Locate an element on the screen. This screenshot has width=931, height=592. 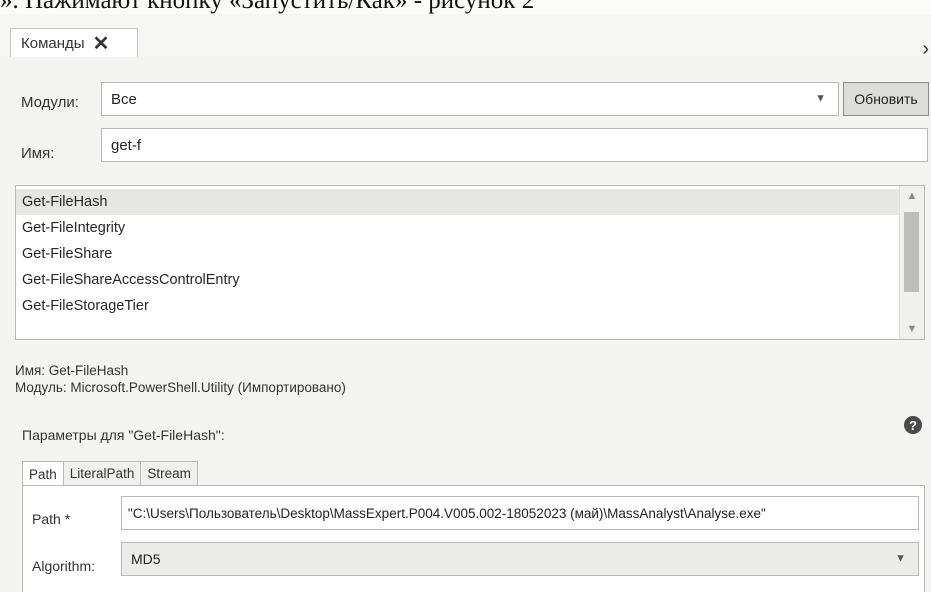
scrollbar: ▲ ▼ is located at coordinates (911, 262).